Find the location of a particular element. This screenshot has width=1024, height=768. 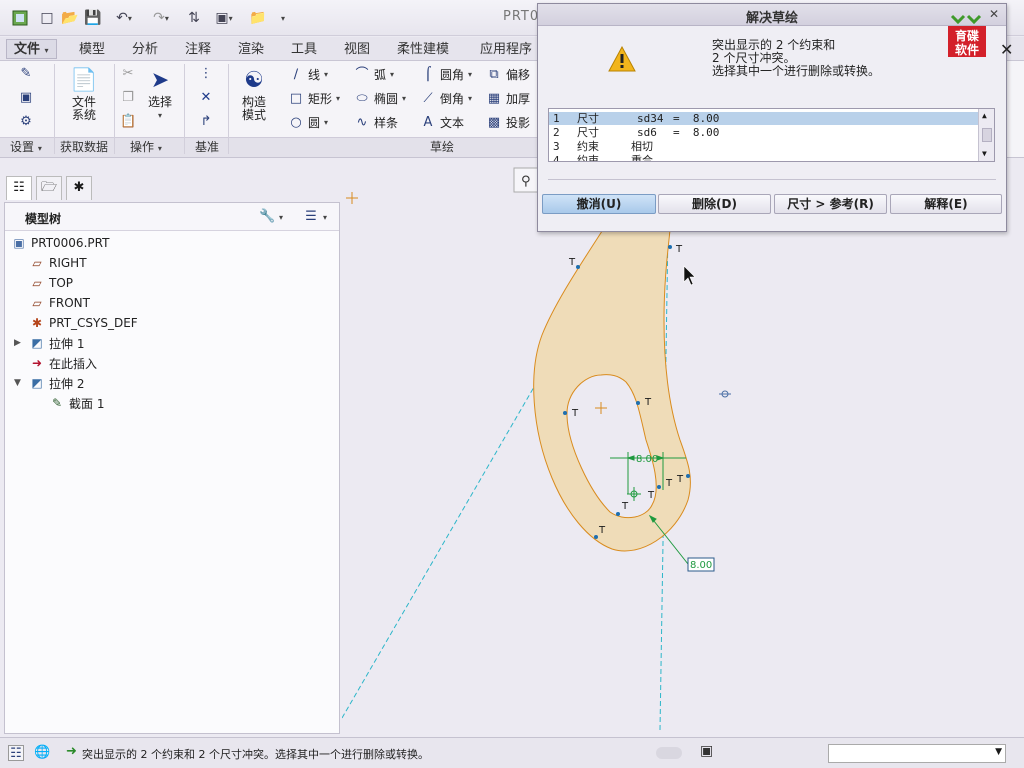

dialog-message-line: 选择其中一个进行删除或转换。 is located at coordinates (796, 71).